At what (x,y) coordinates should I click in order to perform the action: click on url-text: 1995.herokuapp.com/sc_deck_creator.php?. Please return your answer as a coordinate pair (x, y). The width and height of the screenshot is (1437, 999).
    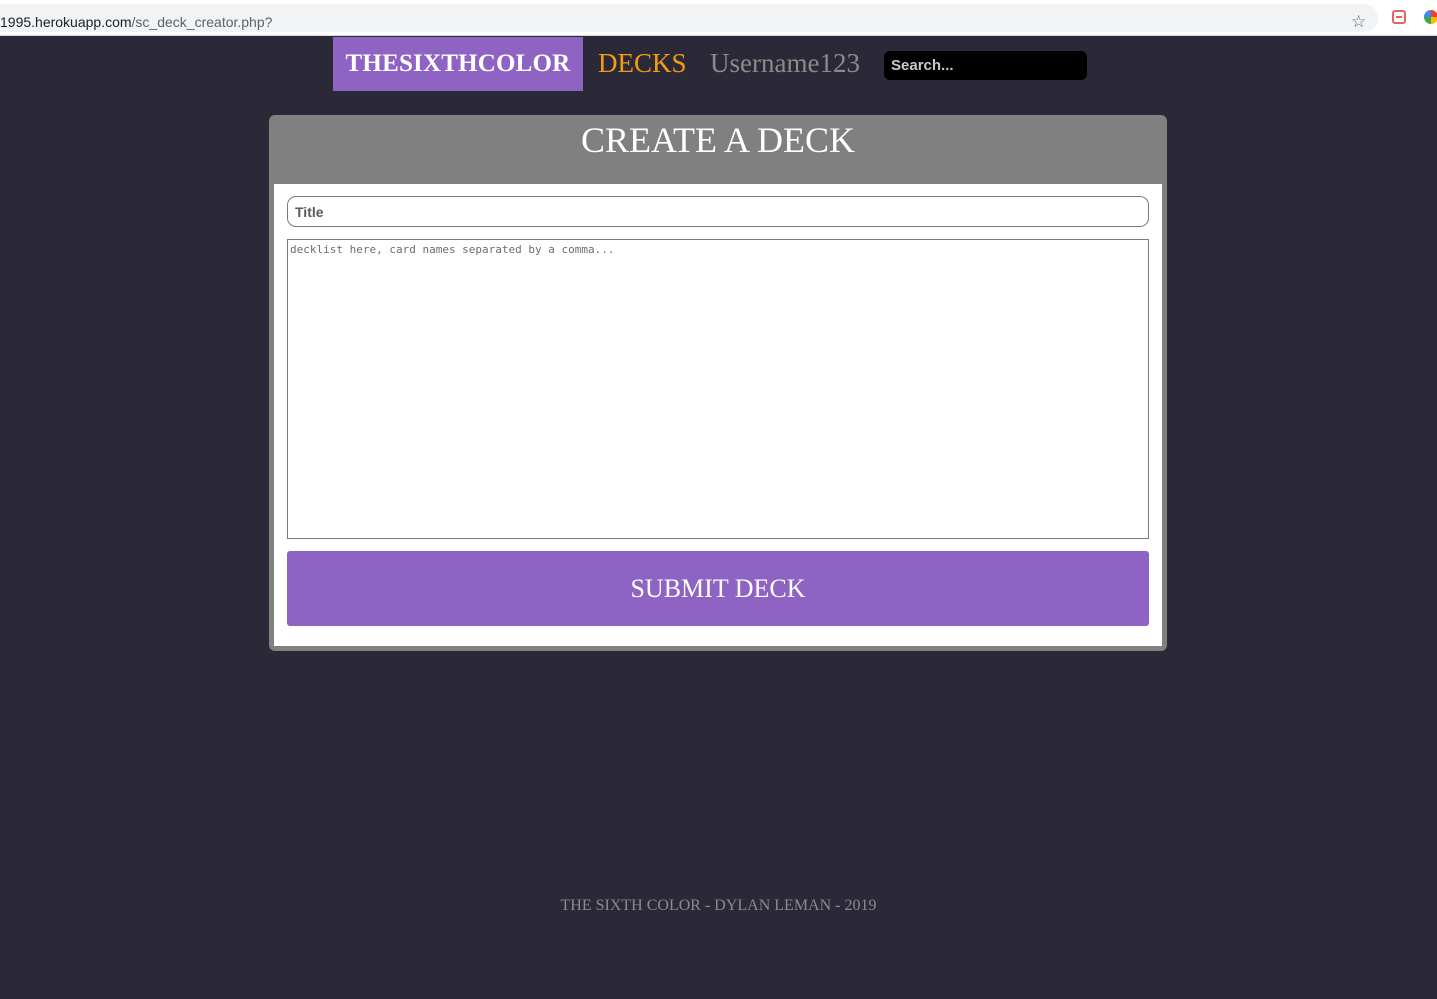
    Looking at the image, I should click on (136, 22).